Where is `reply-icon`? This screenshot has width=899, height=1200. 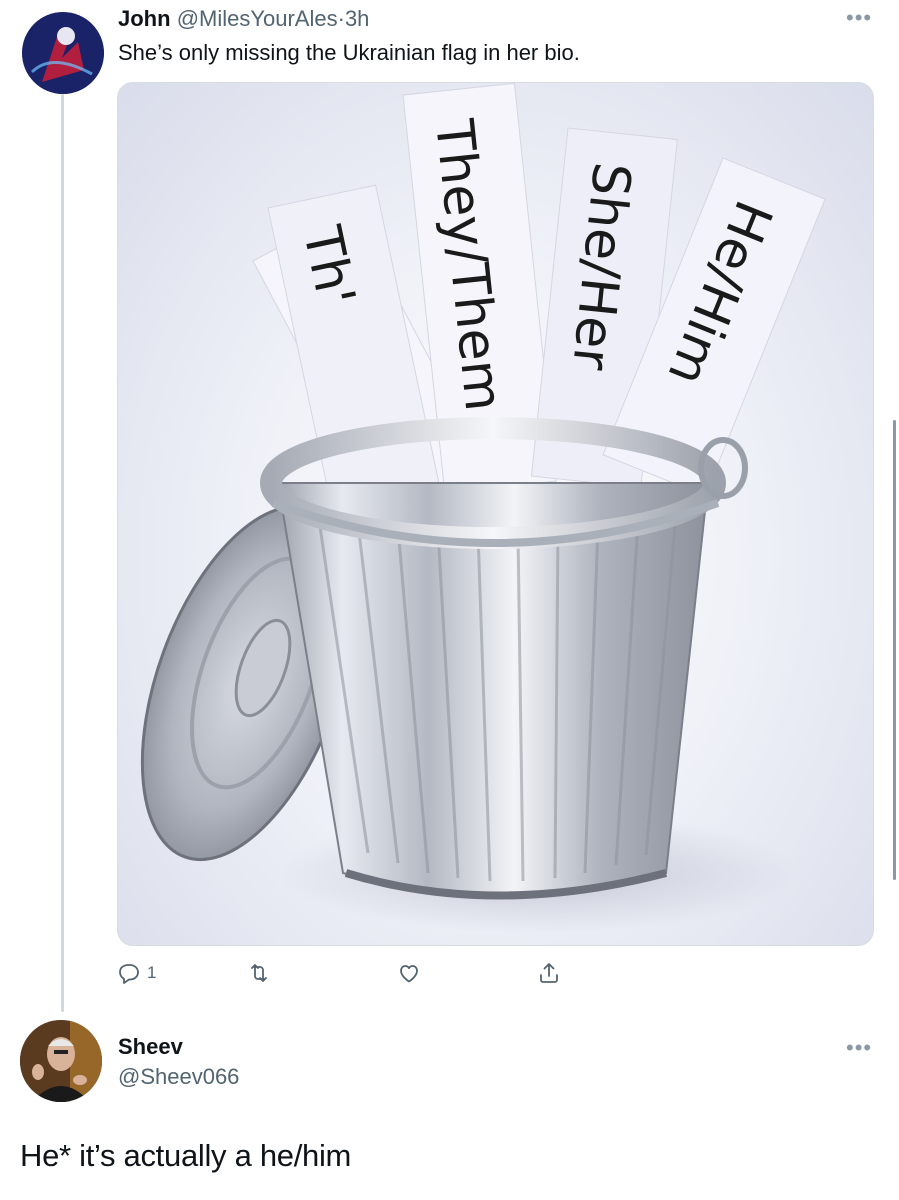 reply-icon is located at coordinates (129, 974).